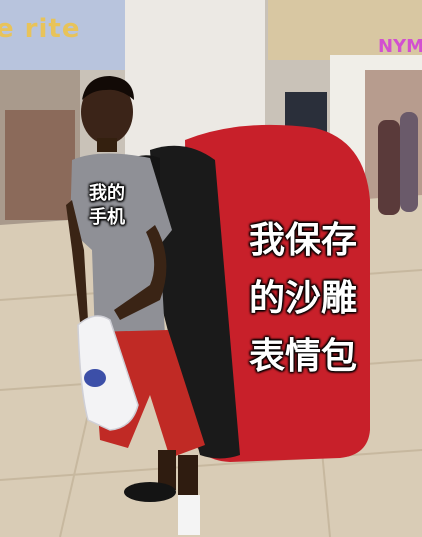  What do you see at coordinates (95, 378) in the screenshot?
I see `bag-logo` at bounding box center [95, 378].